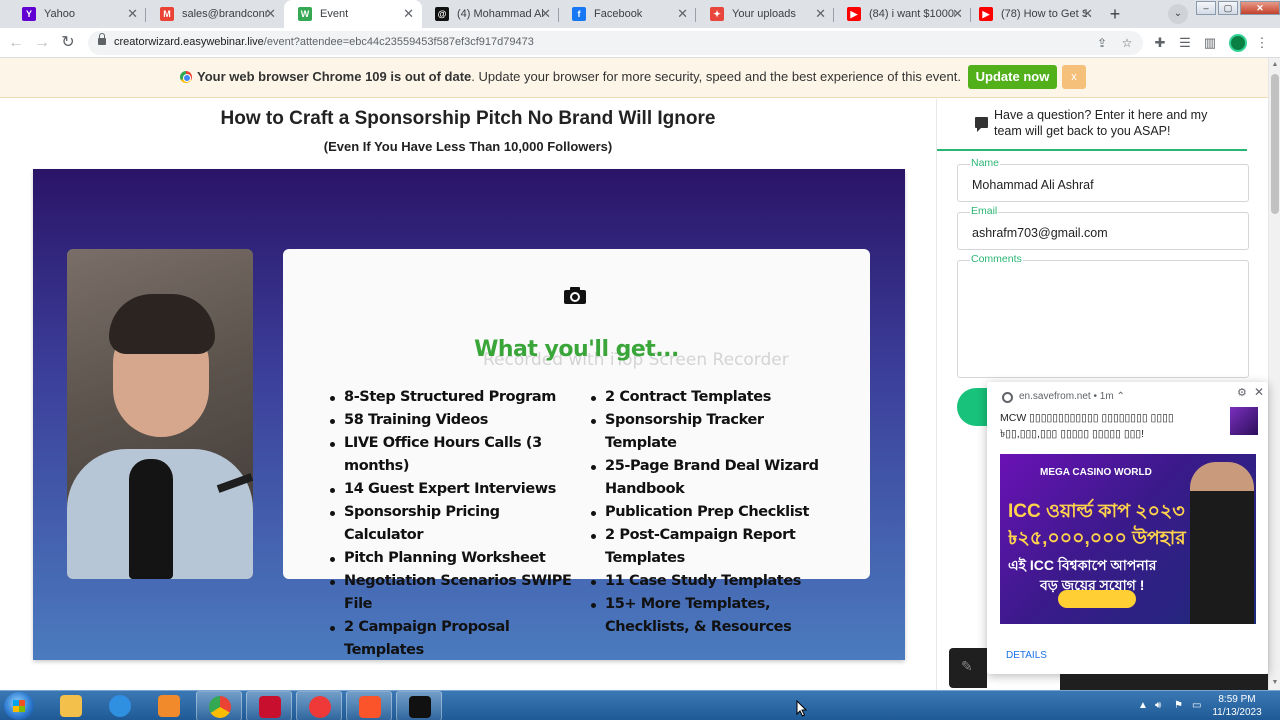 The image size is (1280, 720). Describe the element at coordinates (1103, 179) in the screenshot. I see `name-field: Name Mohammad Ali Ashraf` at that location.